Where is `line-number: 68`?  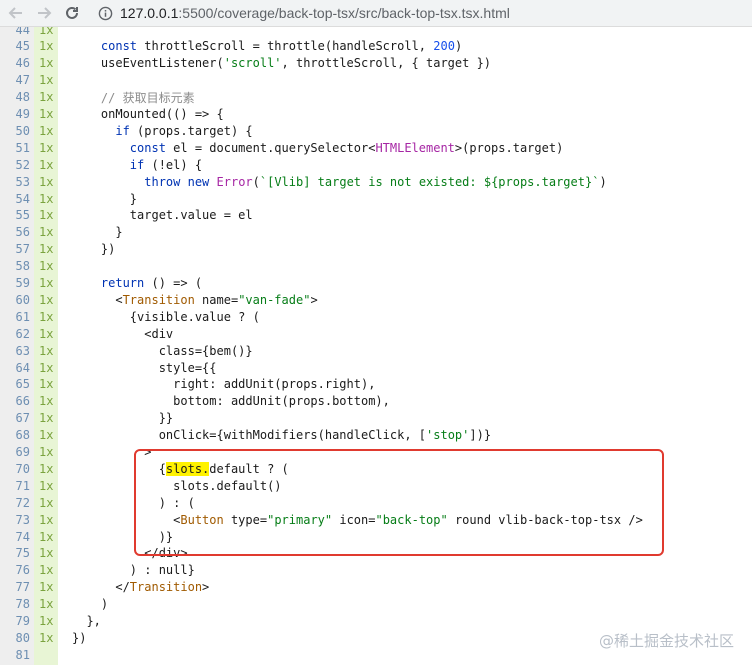
line-number: 68 is located at coordinates (17, 435).